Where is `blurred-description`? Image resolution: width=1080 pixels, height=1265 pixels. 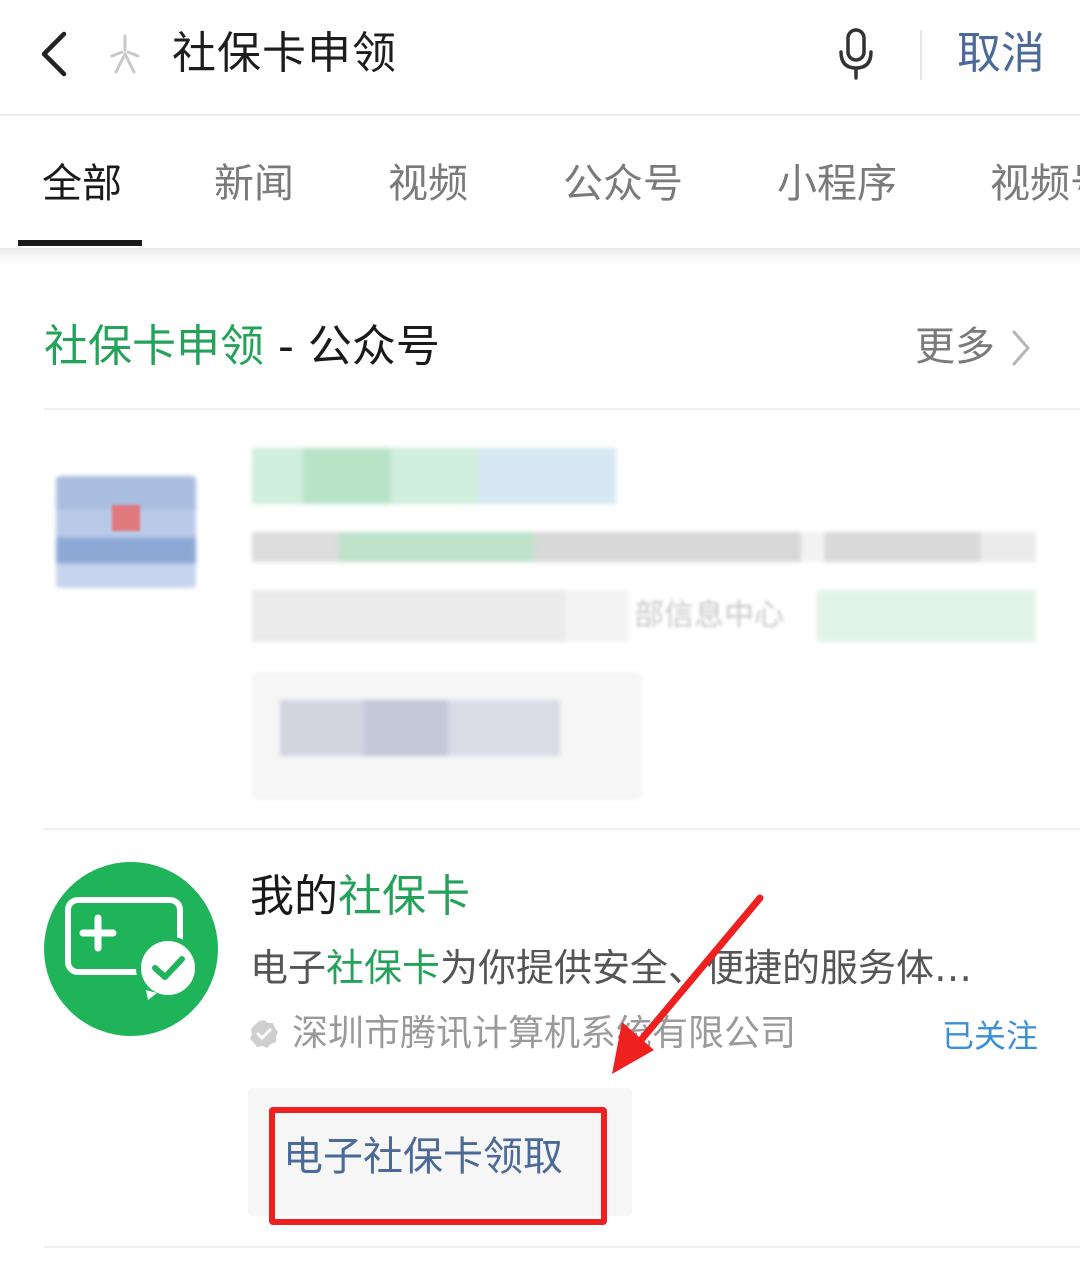 blurred-description is located at coordinates (644, 547).